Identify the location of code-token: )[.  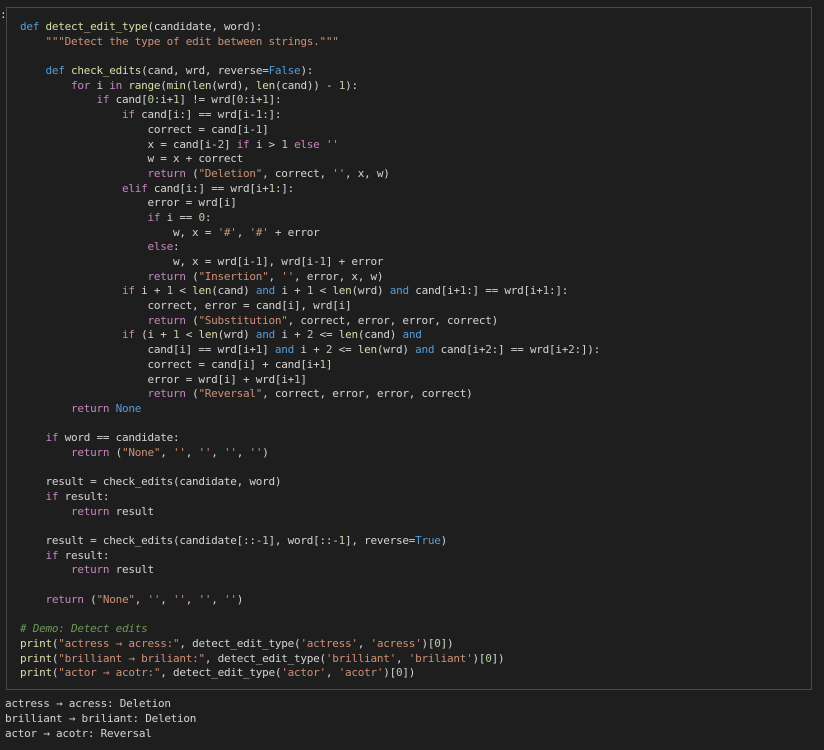
(479, 658).